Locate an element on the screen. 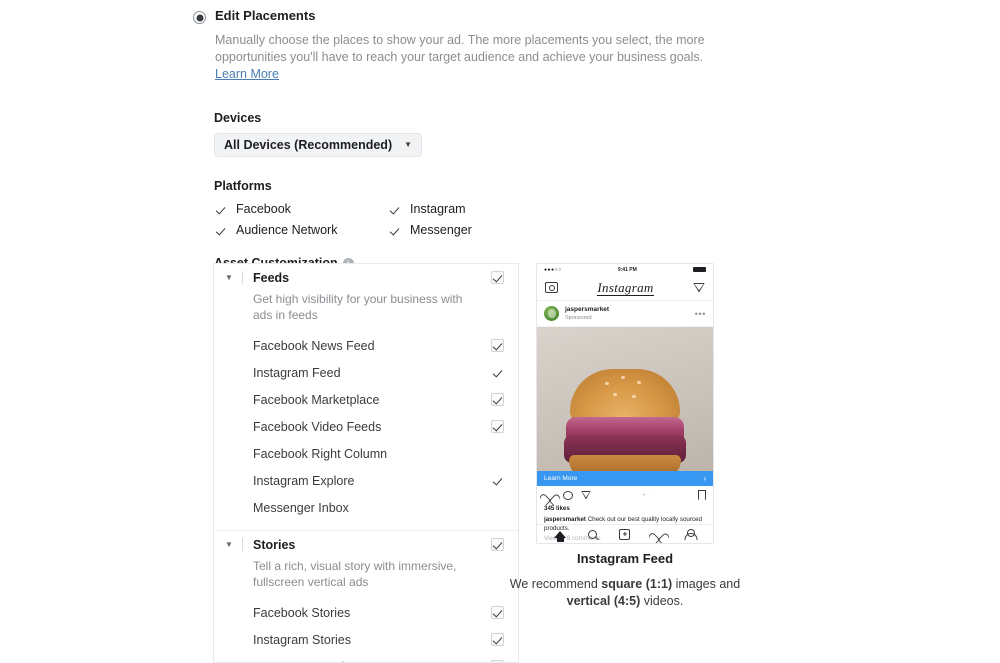 This screenshot has width=1000, height=663. placement-item: Instagram Feed is located at coordinates (366, 372).